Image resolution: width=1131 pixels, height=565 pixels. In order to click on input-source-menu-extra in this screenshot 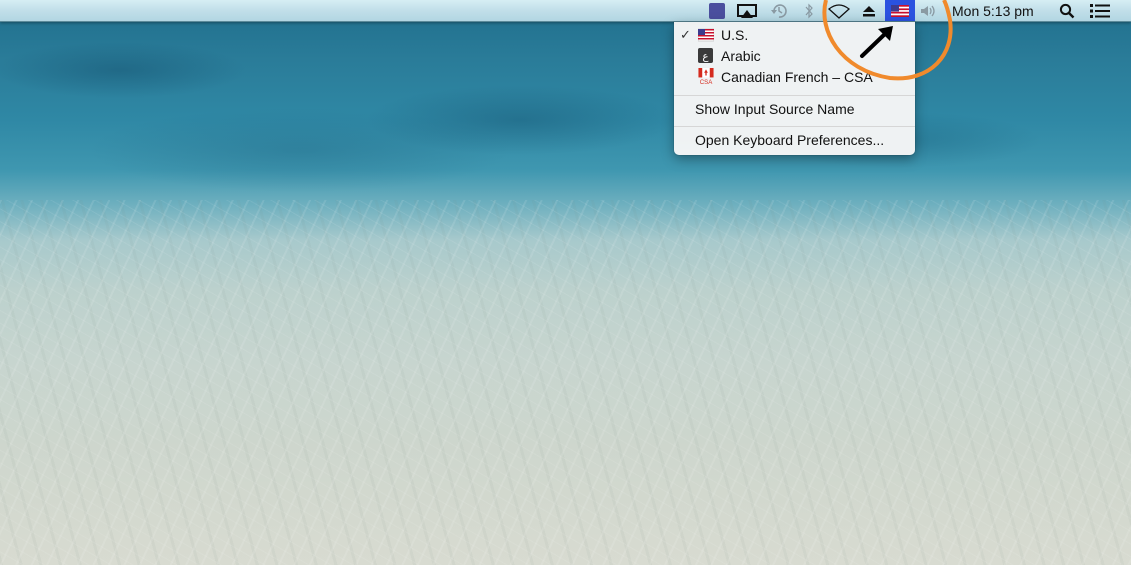, I will do `click(900, 10)`.